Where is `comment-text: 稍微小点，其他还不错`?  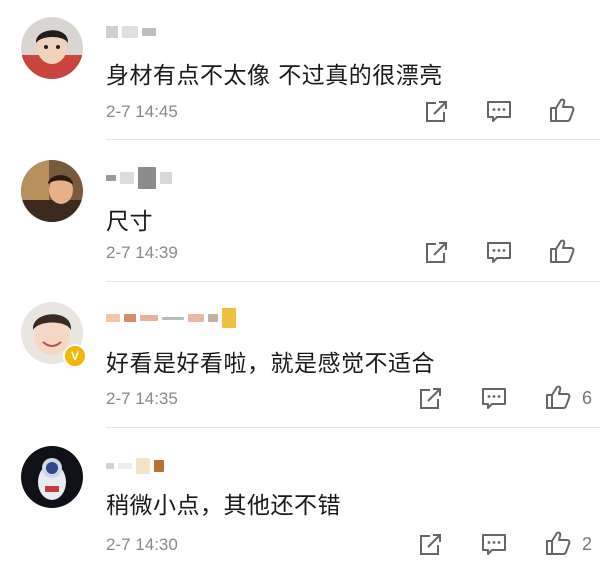
comment-text: 稍微小点，其他还不错 is located at coordinates (223, 506).